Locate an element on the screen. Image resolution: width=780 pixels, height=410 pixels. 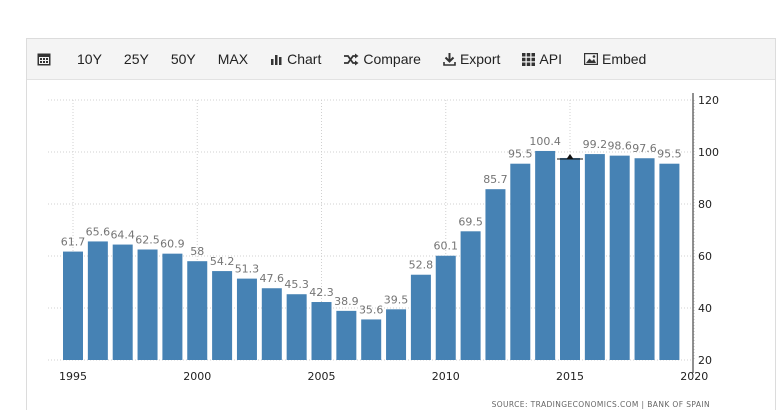
y-tick-label: 20 is located at coordinates (705, 360).